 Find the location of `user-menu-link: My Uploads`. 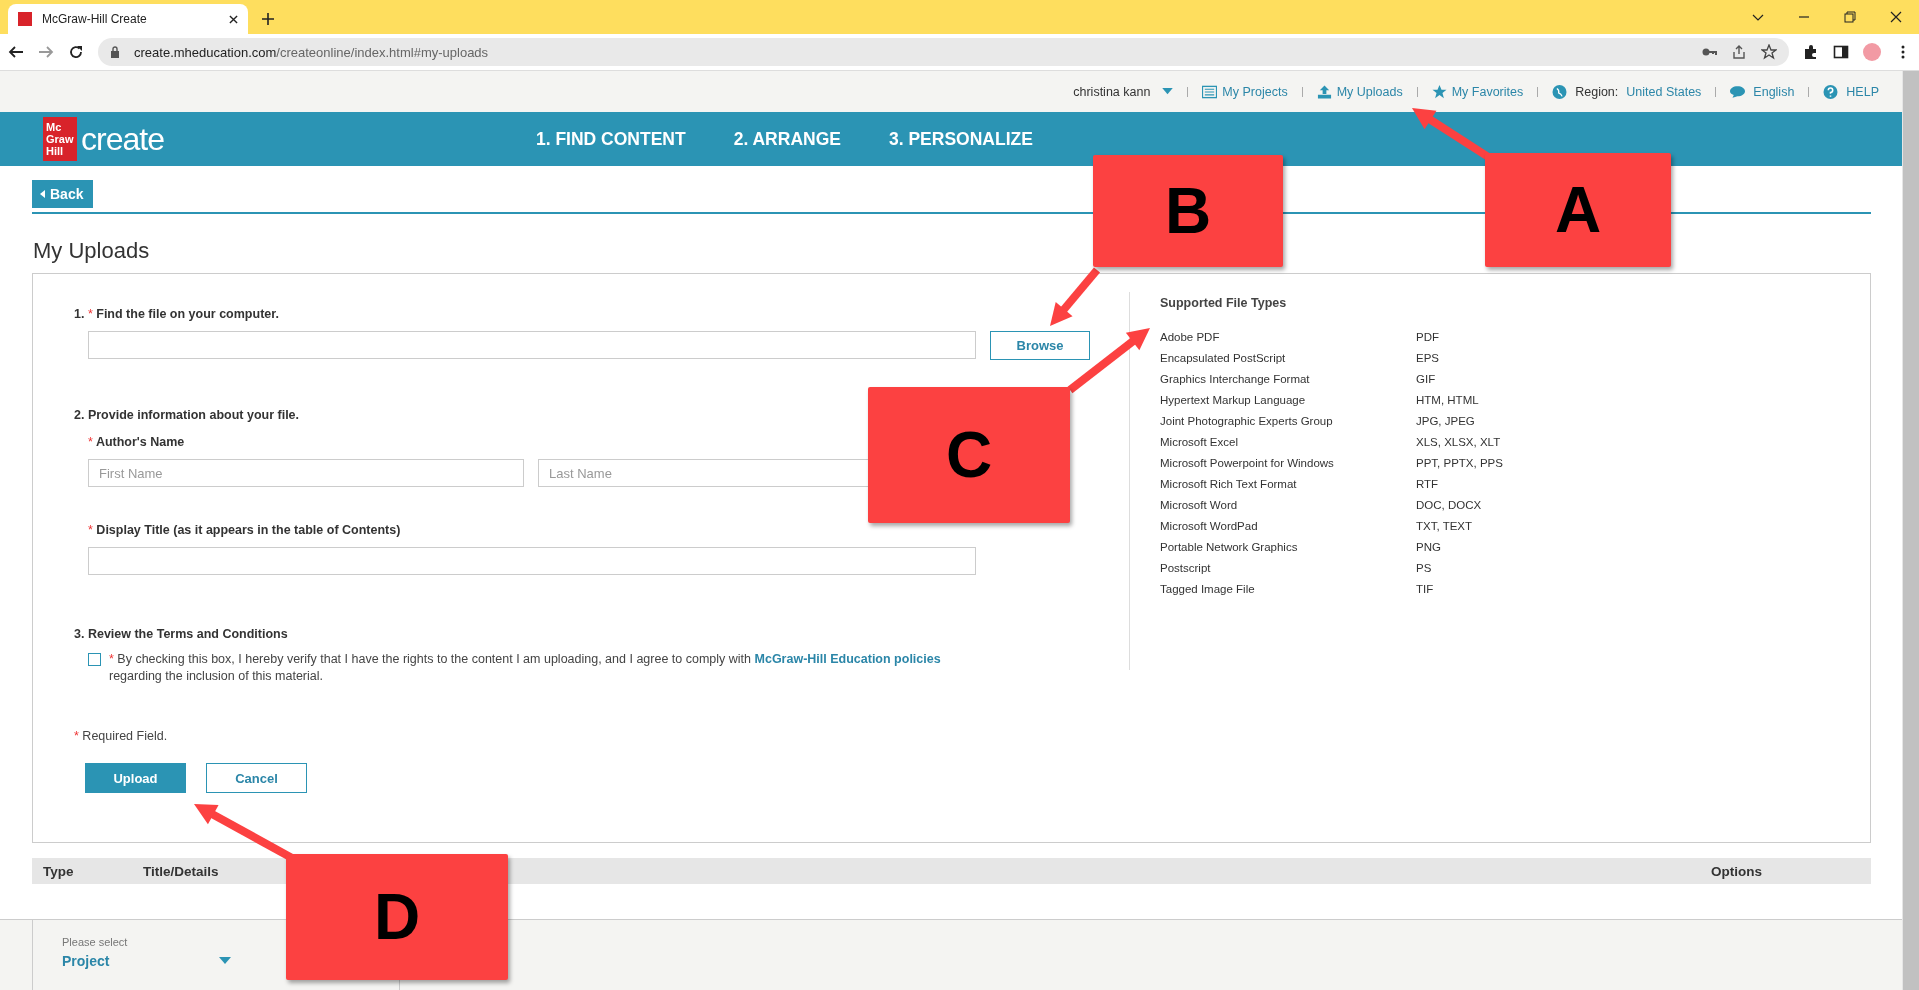

user-menu-link: My Uploads is located at coordinates (1359, 91).